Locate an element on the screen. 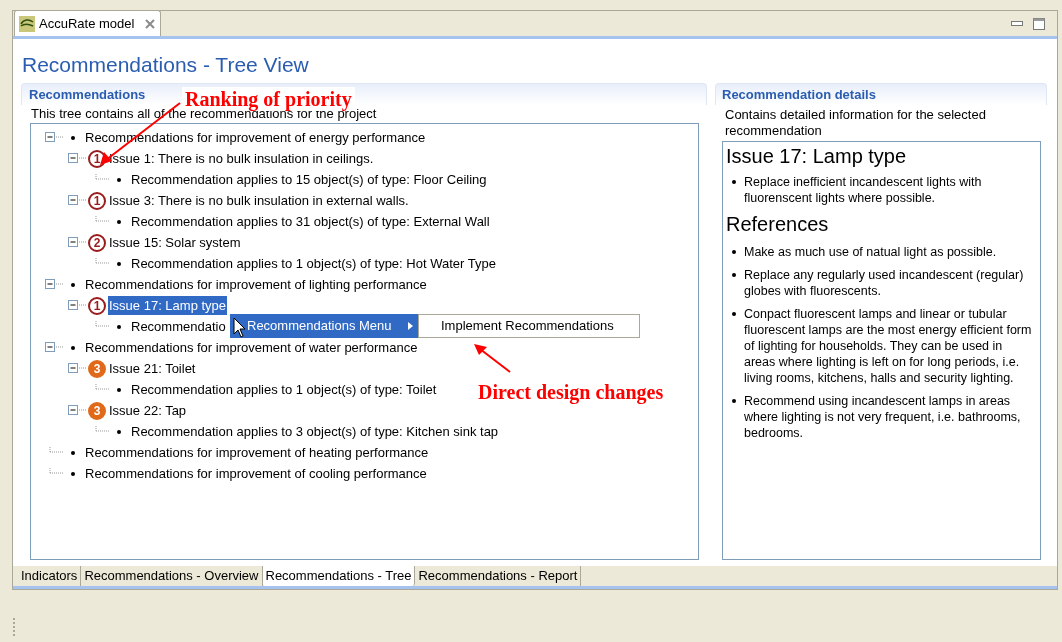  recommendation-text: Replace inefficient incandescent lights with fluorenscent lights where possible. is located at coordinates (863, 190).